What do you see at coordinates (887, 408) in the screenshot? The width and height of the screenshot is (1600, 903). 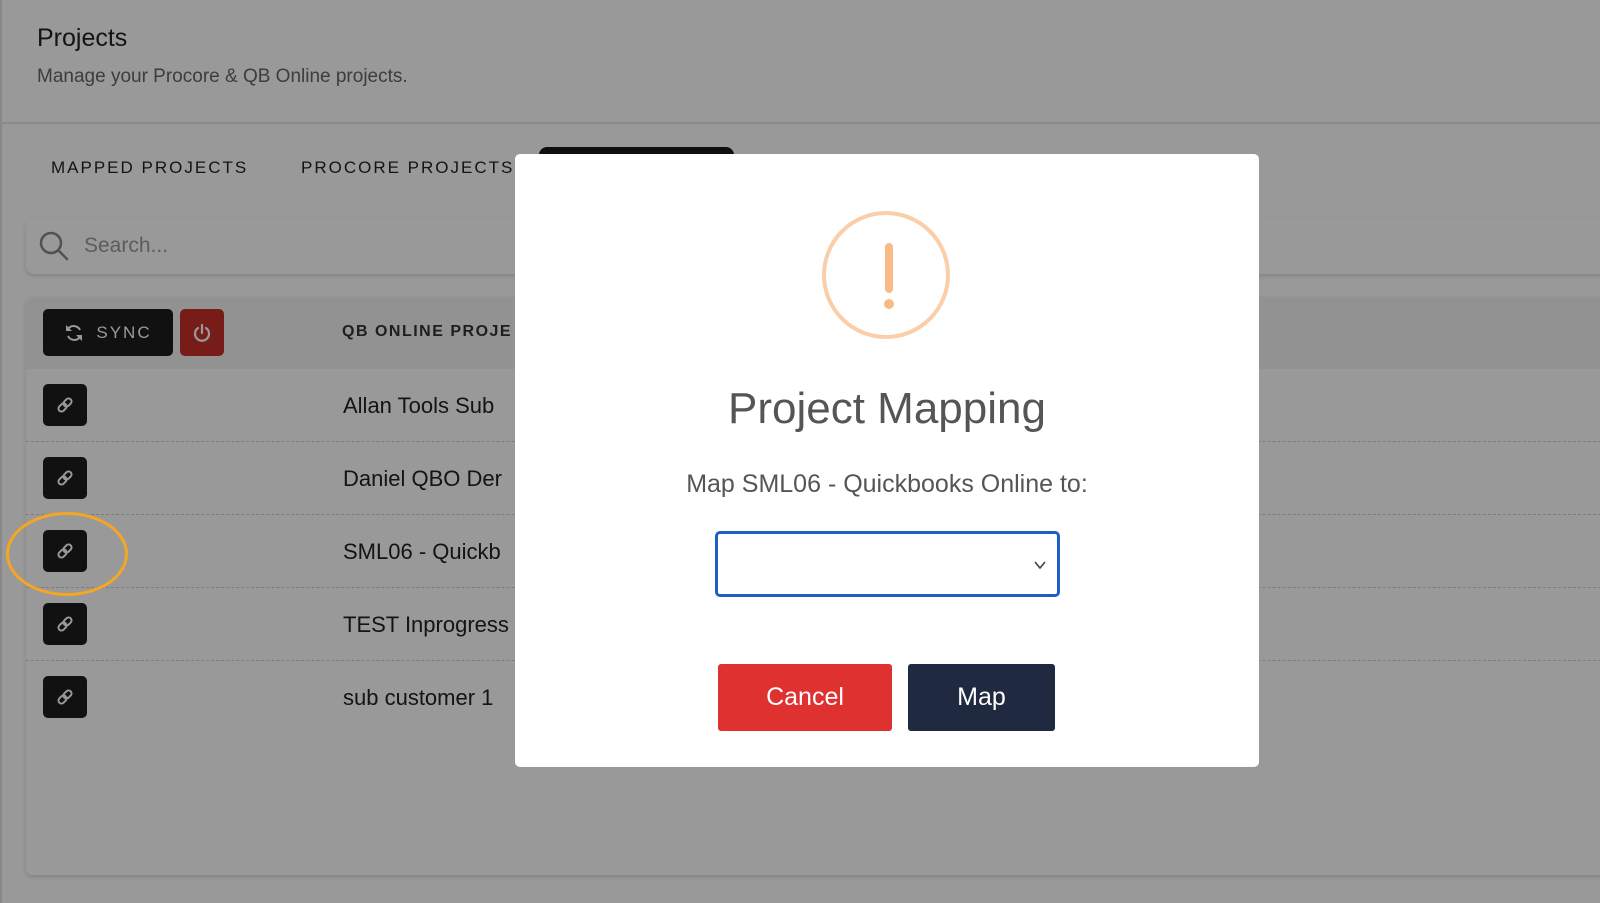 I see `dialog-title: Project Mapping` at bounding box center [887, 408].